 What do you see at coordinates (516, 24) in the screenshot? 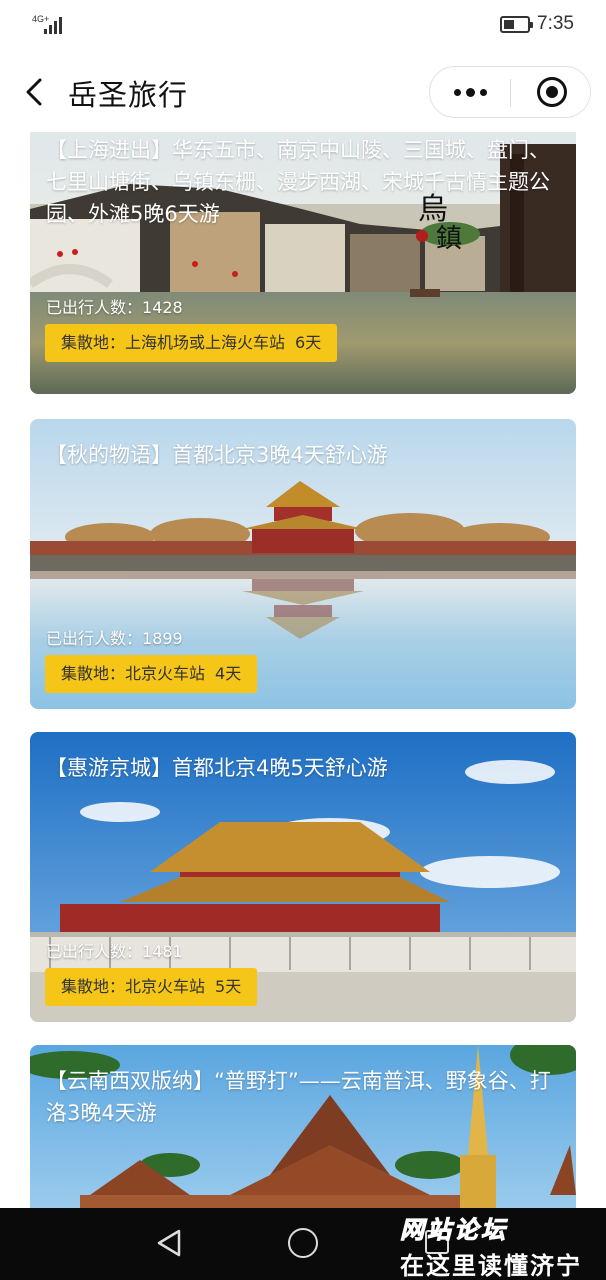
I see `battery-icon` at bounding box center [516, 24].